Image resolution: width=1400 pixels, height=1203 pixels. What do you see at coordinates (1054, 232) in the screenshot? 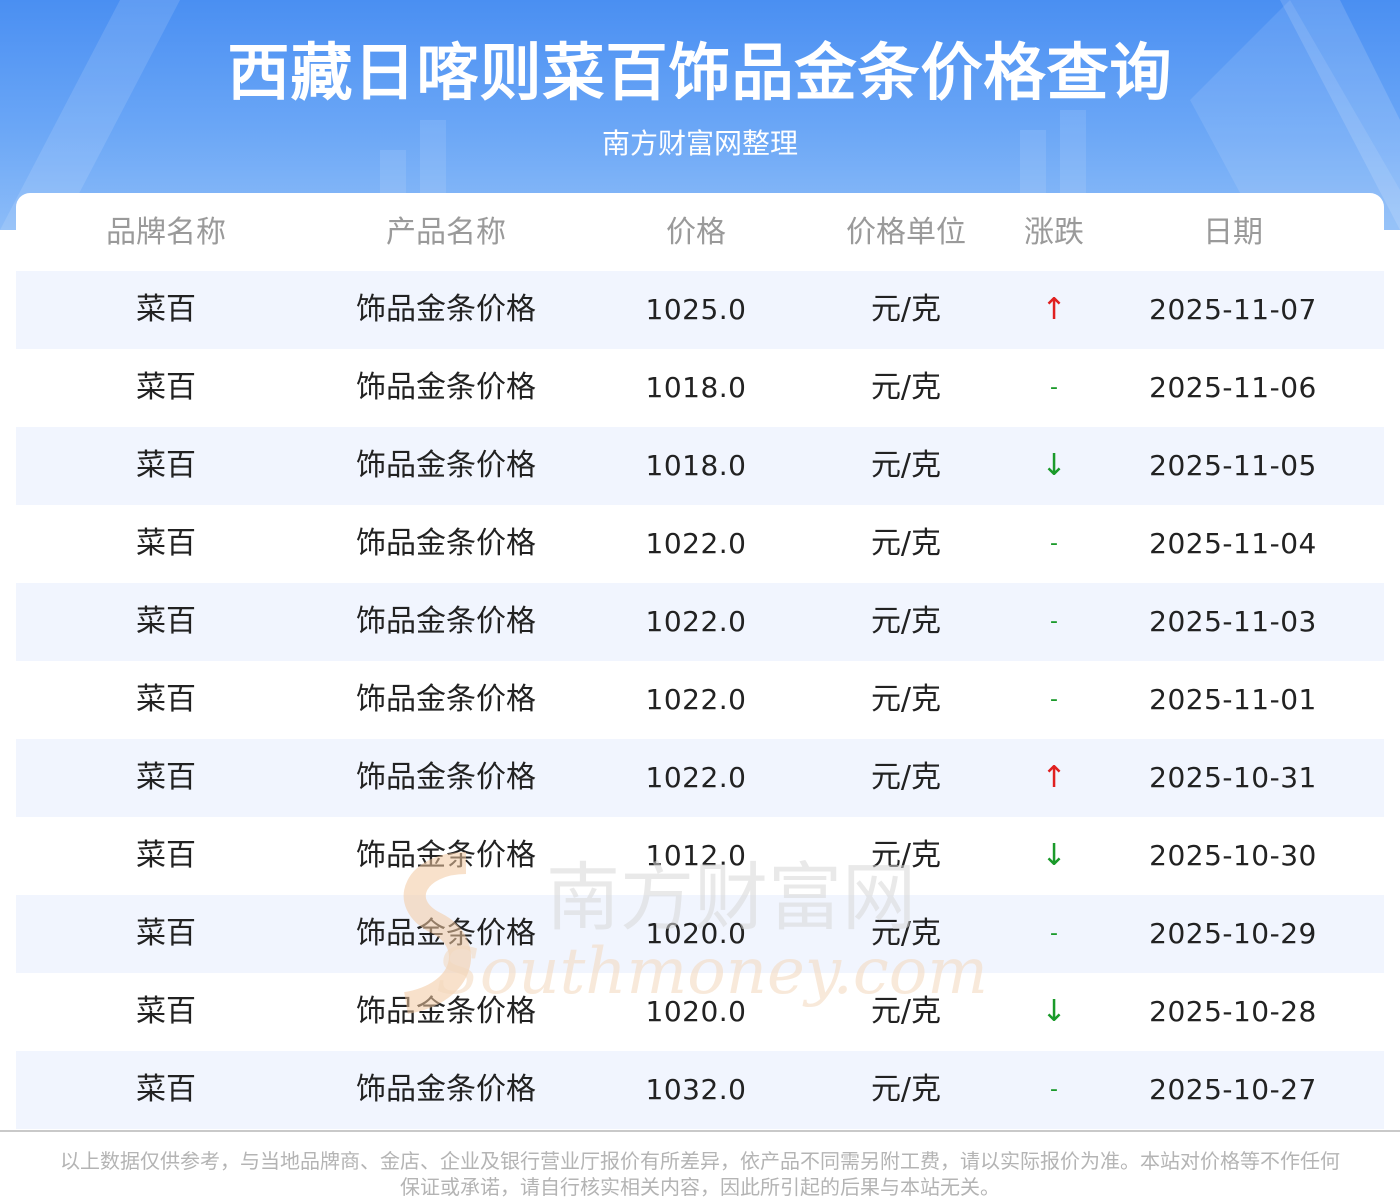
I see `column-header-trend: 涨跌` at bounding box center [1054, 232].